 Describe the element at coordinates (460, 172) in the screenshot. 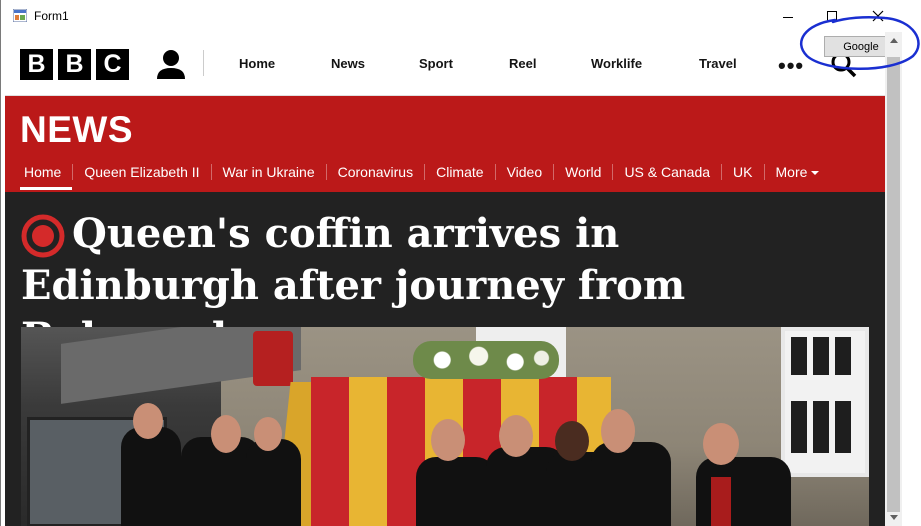

I see `subnav-item-climate: Climate` at that location.